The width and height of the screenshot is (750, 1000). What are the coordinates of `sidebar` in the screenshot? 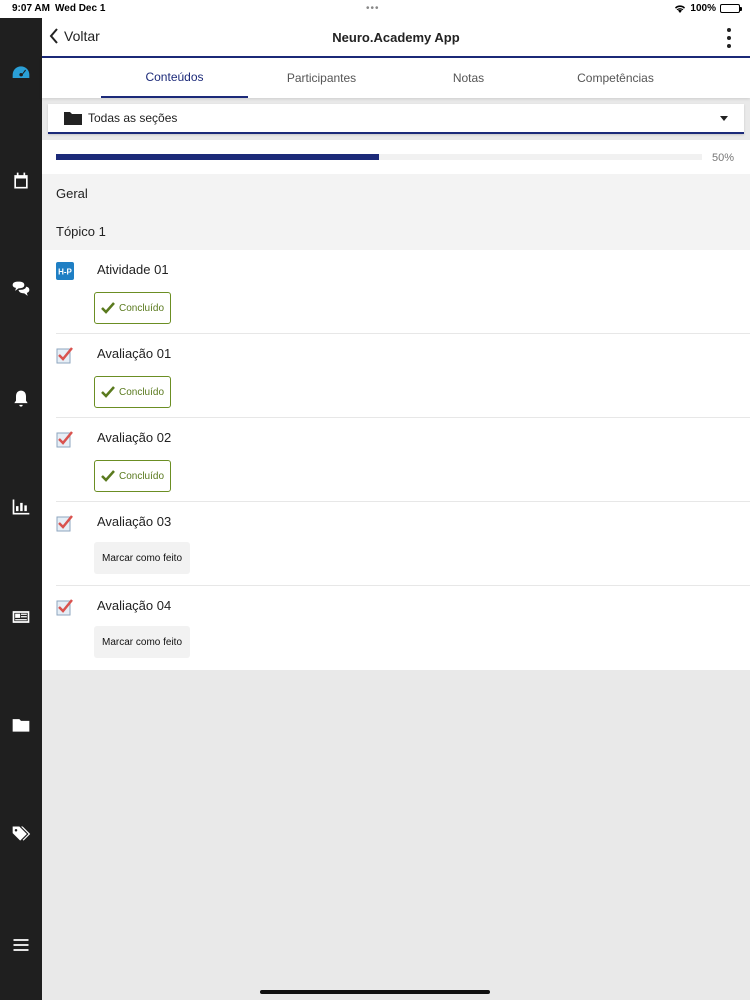 It's located at (21, 509).